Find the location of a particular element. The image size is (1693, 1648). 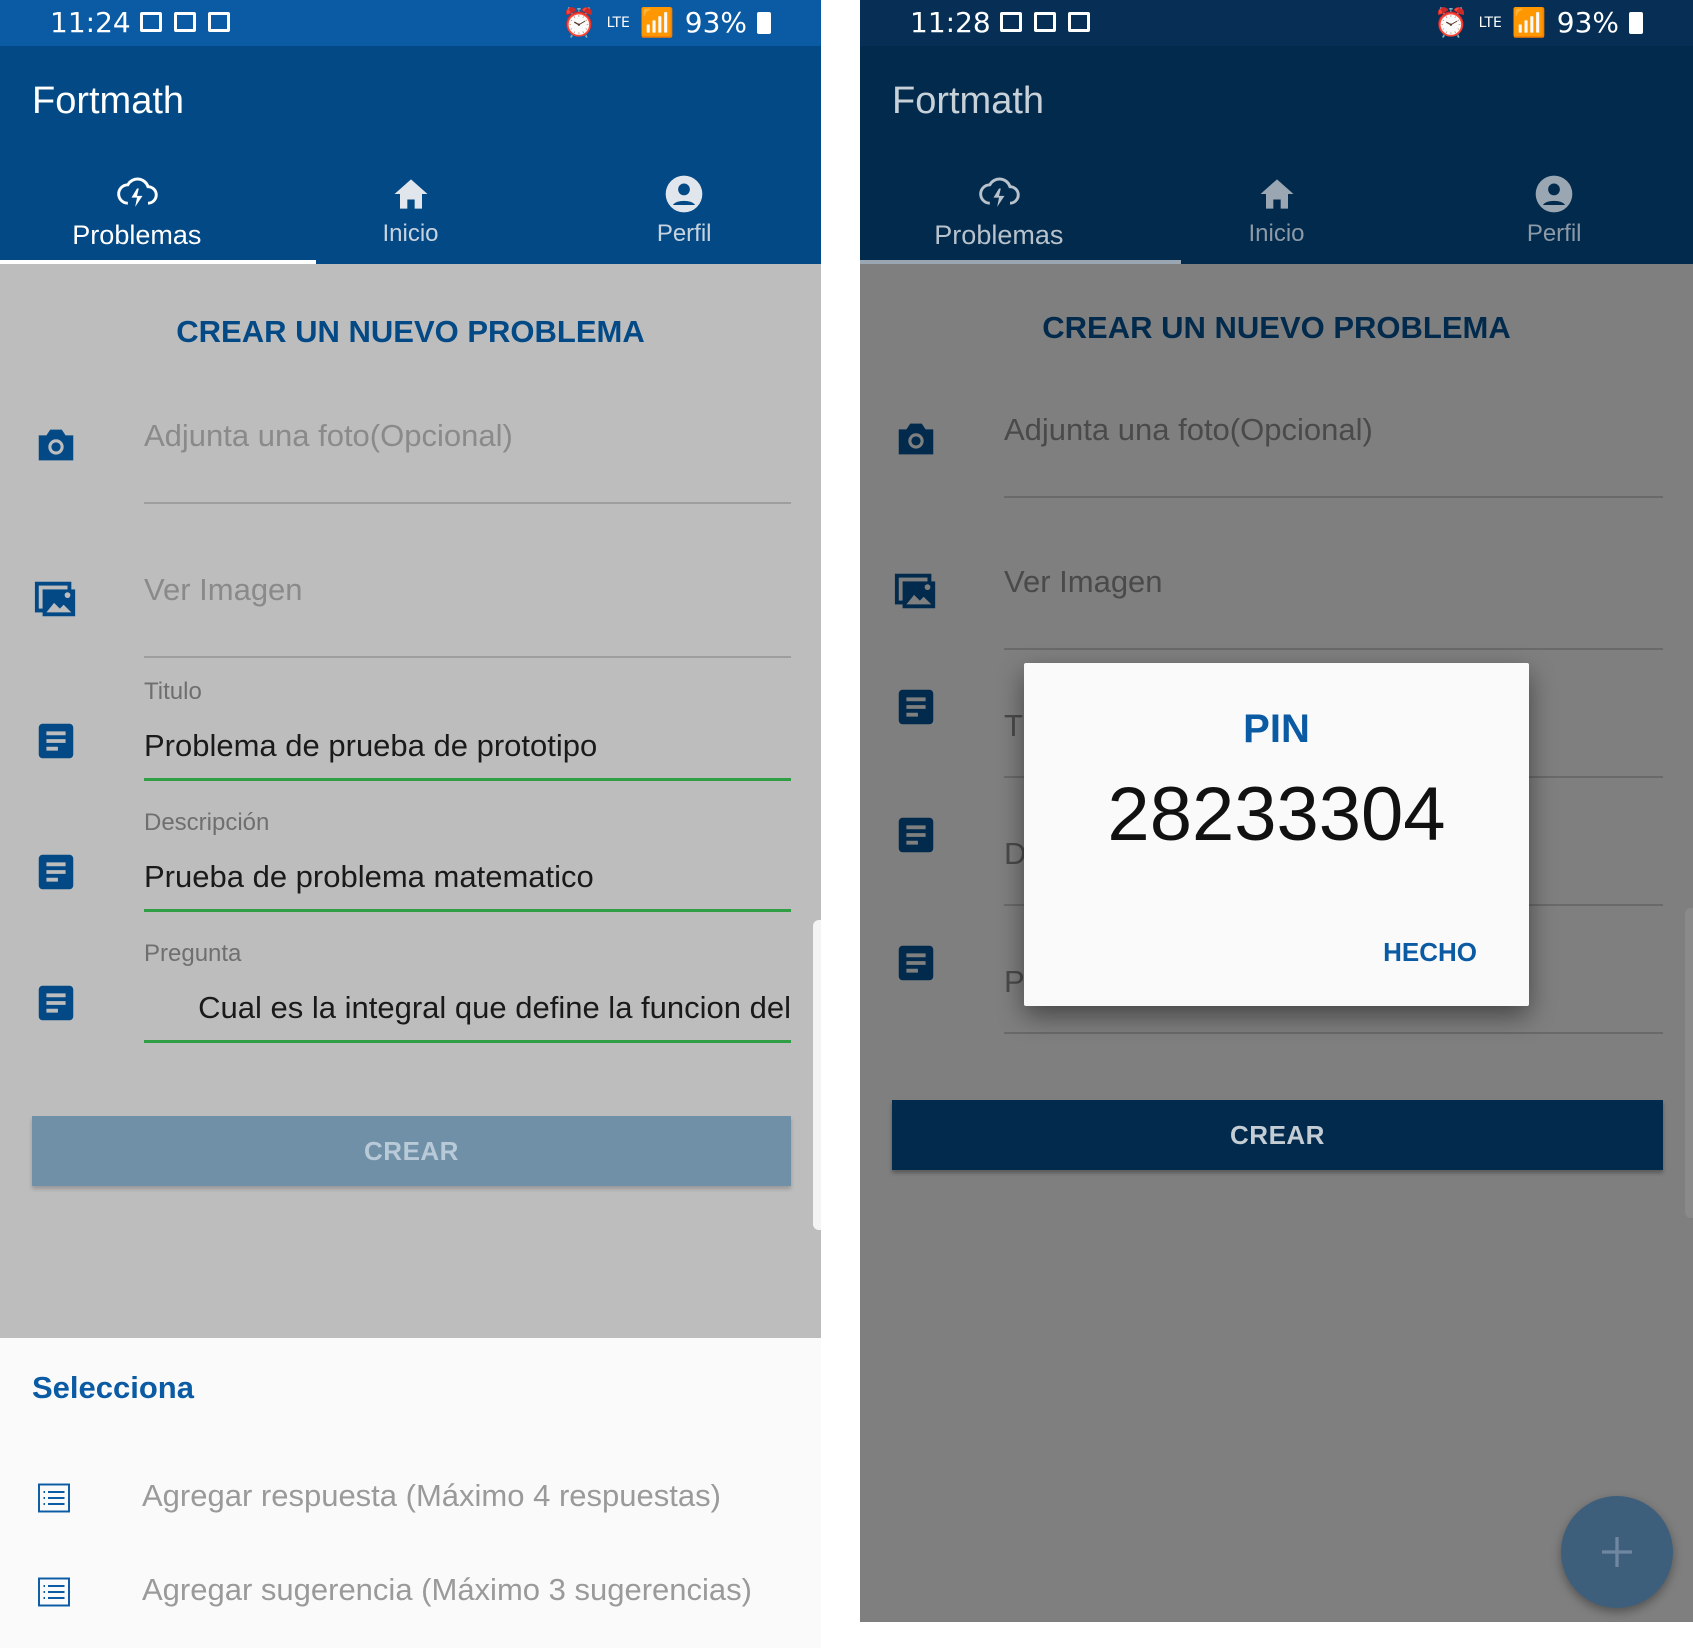

hecho-button: HECHO is located at coordinates (1430, 952).